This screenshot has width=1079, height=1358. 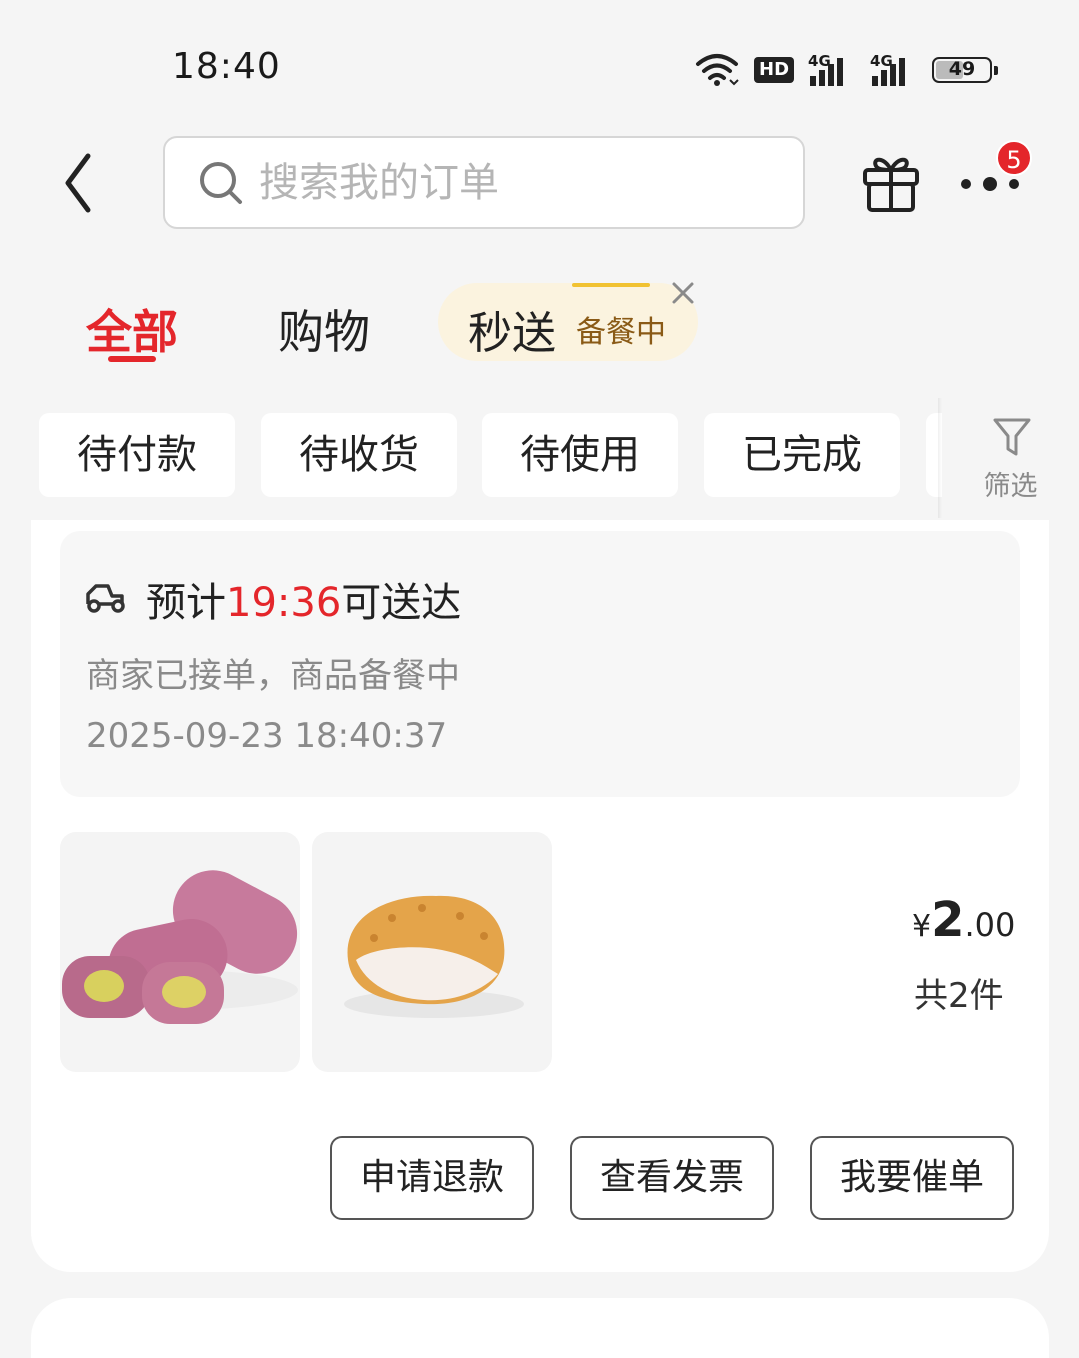 I want to click on eta-prefix: 预计, so click(x=186, y=603).